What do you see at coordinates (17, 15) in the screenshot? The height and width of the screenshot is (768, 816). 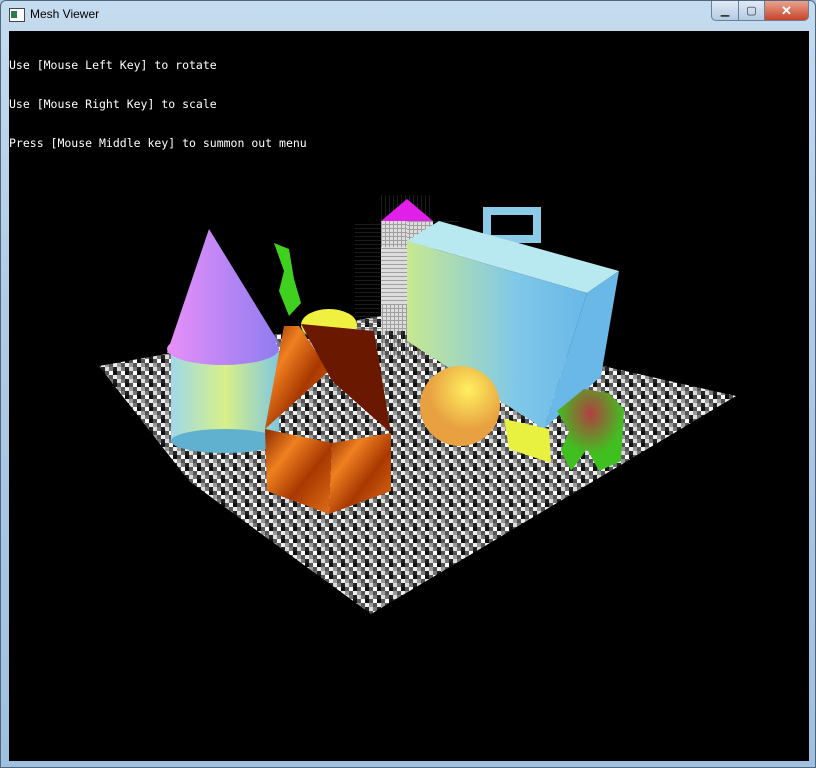 I see `app-icon` at bounding box center [17, 15].